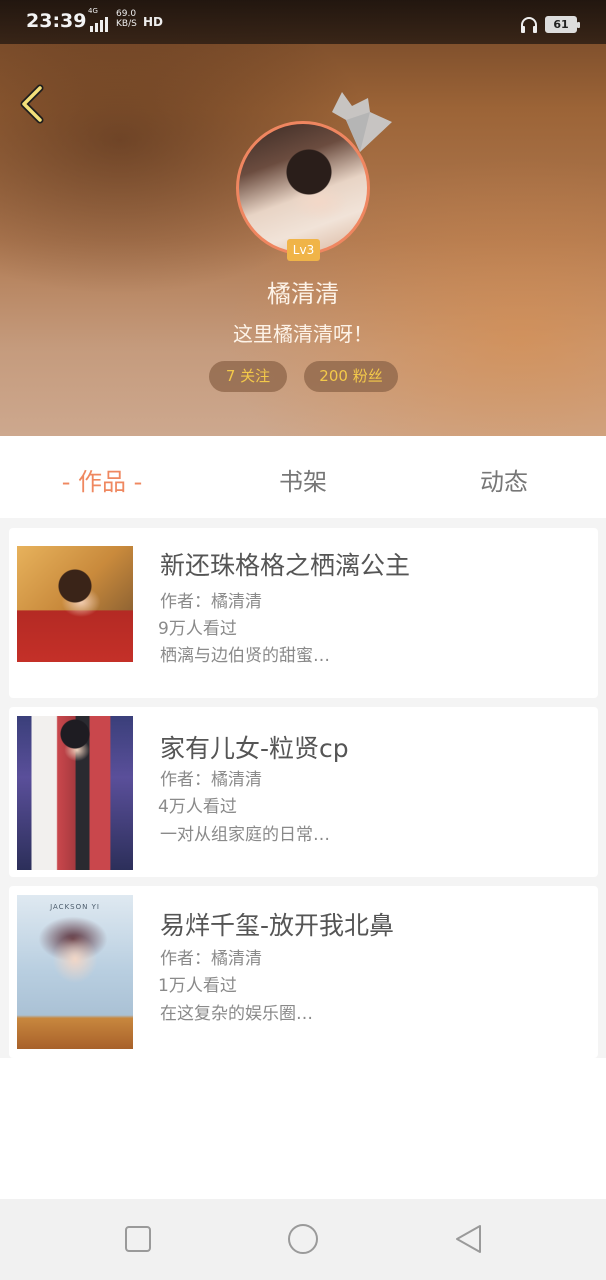  Describe the element at coordinates (529, 25) in the screenshot. I see `headphone-icon` at that location.